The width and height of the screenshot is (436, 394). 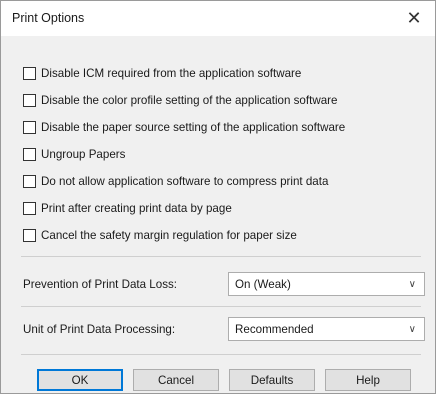 I want to click on close-icon: ✕, so click(x=414, y=18).